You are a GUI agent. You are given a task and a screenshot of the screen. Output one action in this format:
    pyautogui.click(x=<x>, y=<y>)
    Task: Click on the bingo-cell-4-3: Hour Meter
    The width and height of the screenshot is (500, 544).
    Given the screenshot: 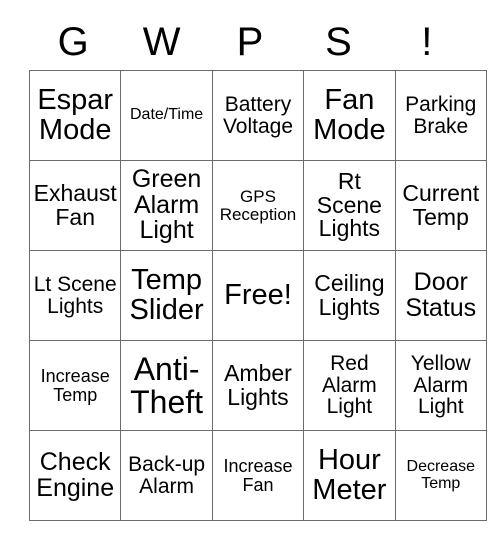 What is the action you would take?
    pyautogui.click(x=349, y=475)
    